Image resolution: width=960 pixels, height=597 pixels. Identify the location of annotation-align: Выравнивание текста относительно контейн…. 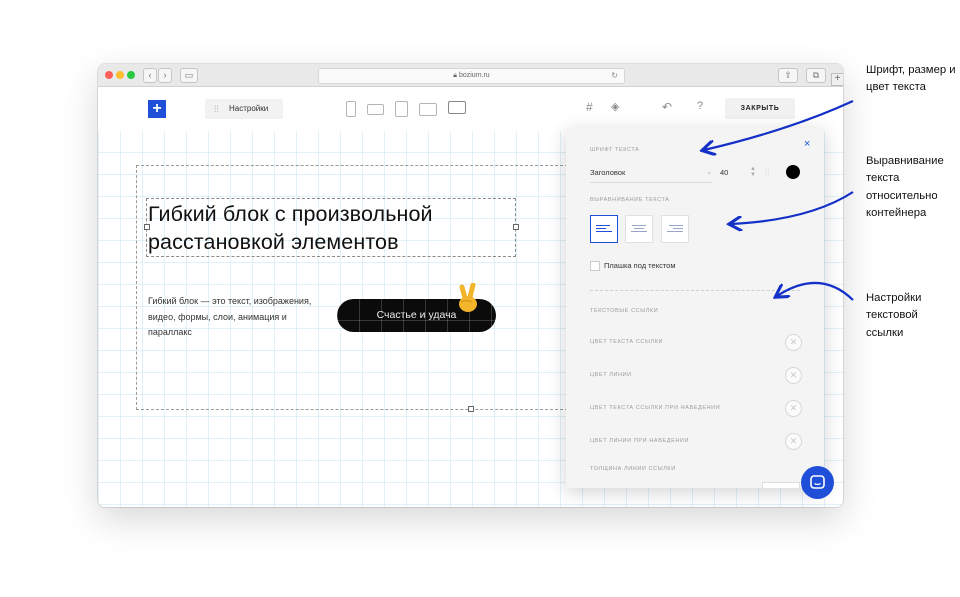
(905, 187).